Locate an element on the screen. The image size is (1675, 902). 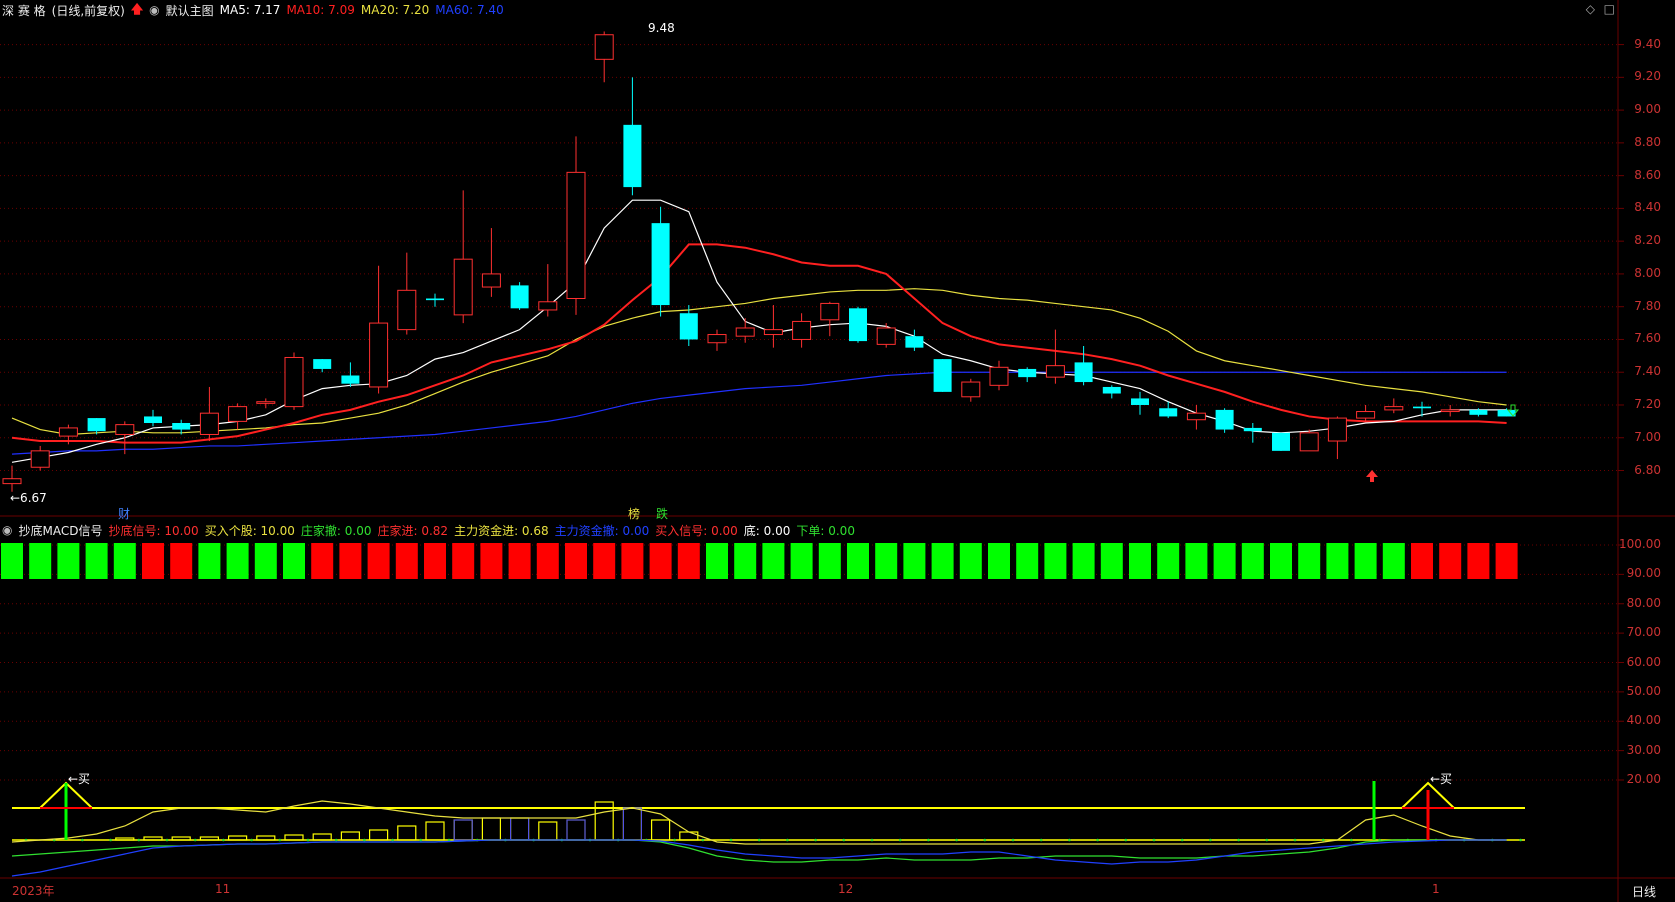
indicator-name: 抄底MACD信号 is located at coordinates (60, 530).